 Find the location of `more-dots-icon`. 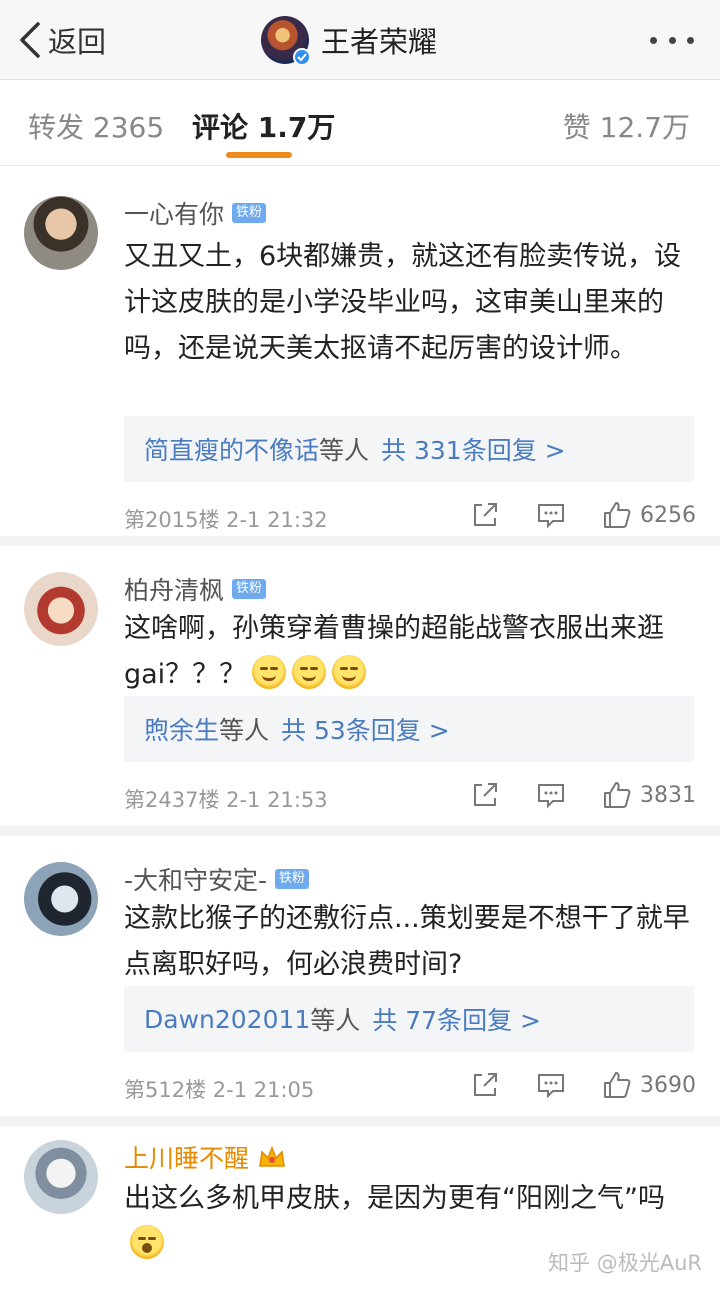

more-dots-icon is located at coordinates (653, 40).